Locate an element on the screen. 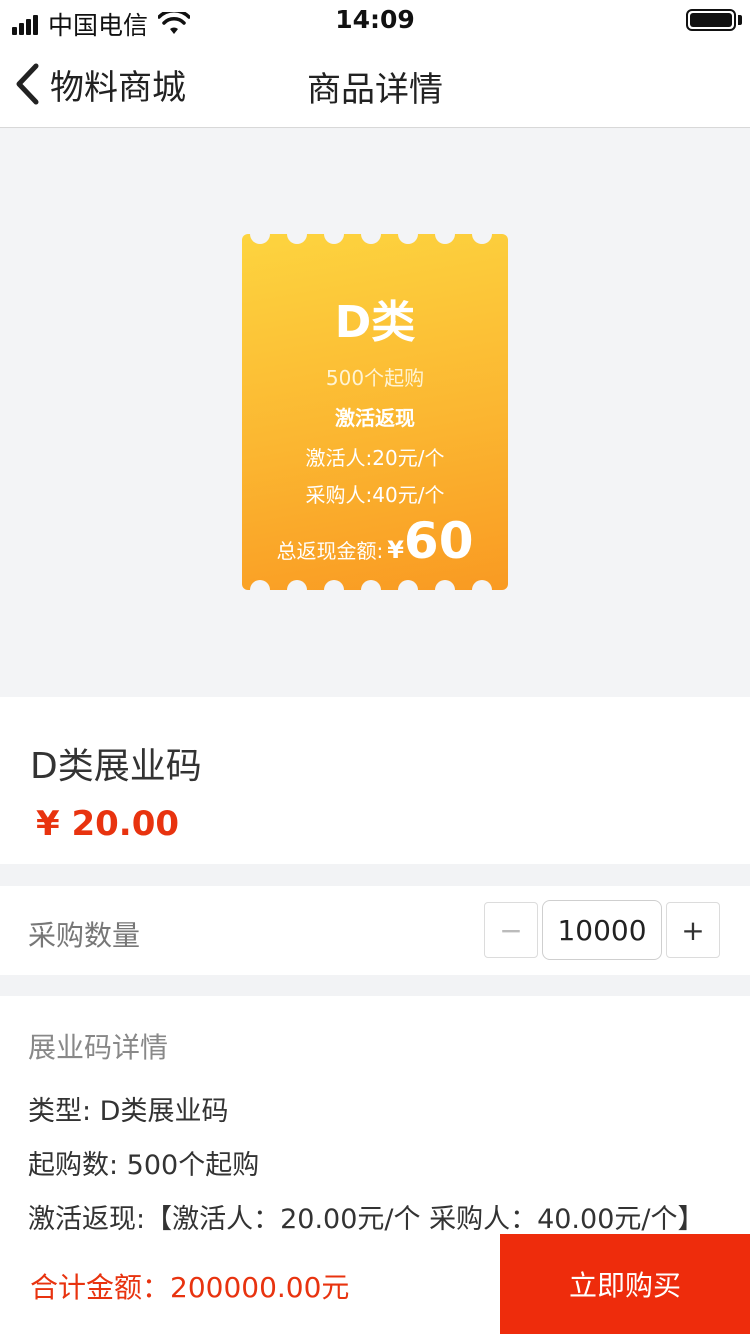 Image resolution: width=750 pixels, height=1334 pixels. ticket-title: D类 is located at coordinates (375, 322).